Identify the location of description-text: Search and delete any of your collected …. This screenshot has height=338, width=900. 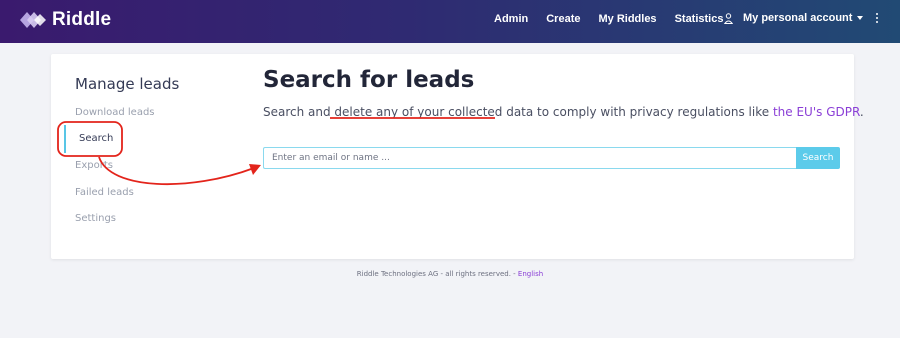
(518, 112).